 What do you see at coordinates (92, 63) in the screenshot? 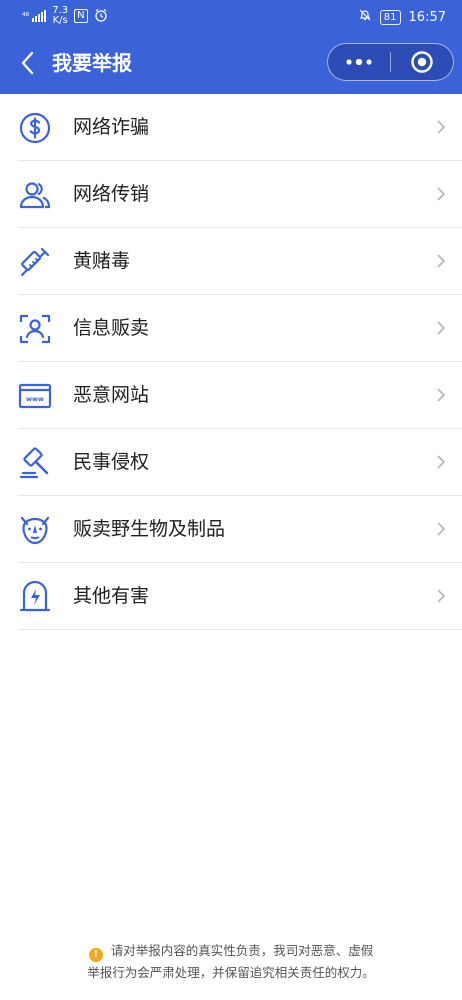
I see `page-title: 我要举报` at bounding box center [92, 63].